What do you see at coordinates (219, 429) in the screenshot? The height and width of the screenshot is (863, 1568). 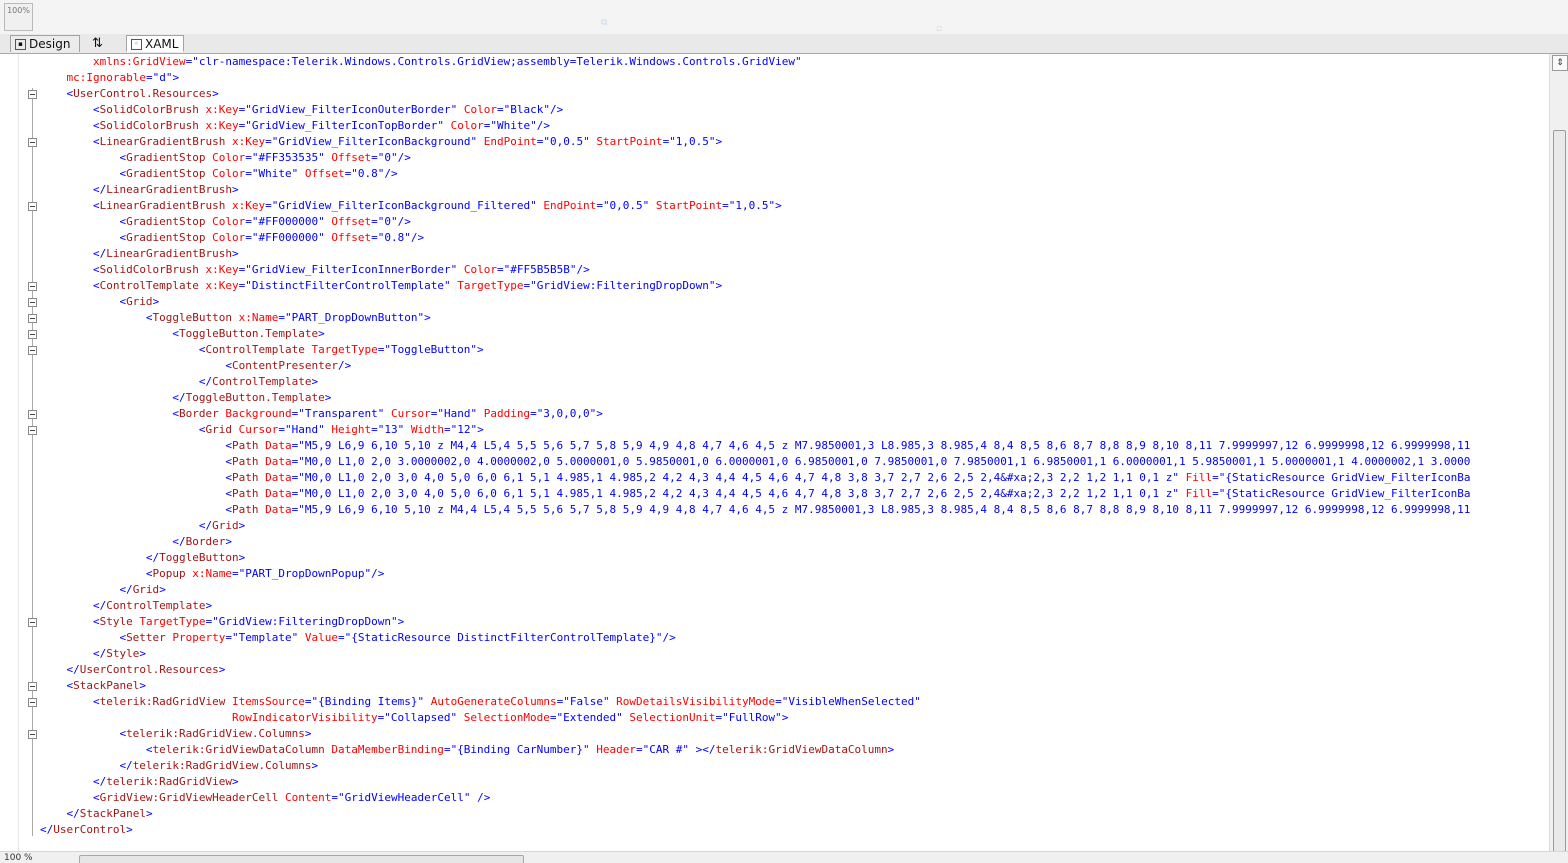 I see `code-token: Grid` at bounding box center [219, 429].